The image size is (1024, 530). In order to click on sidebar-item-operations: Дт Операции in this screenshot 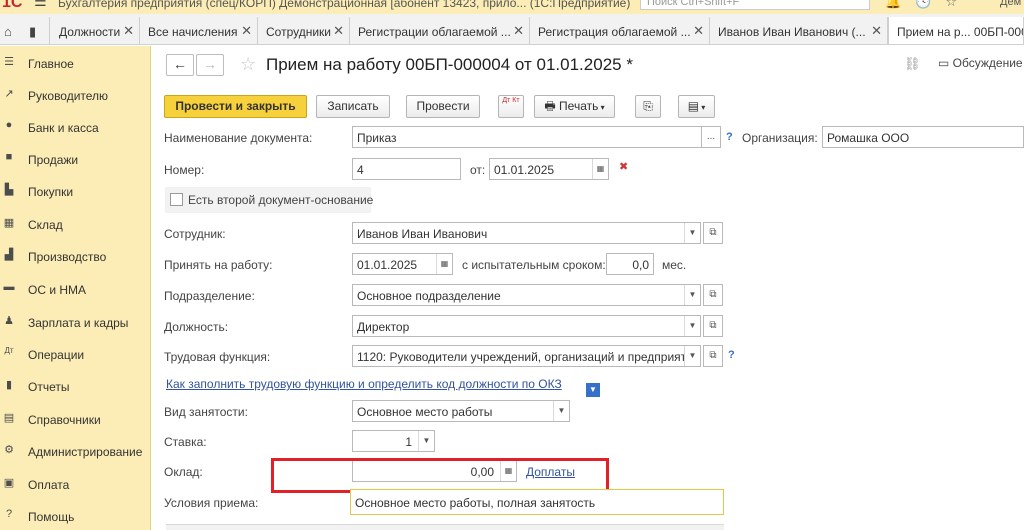, I will do `click(75, 354)`.